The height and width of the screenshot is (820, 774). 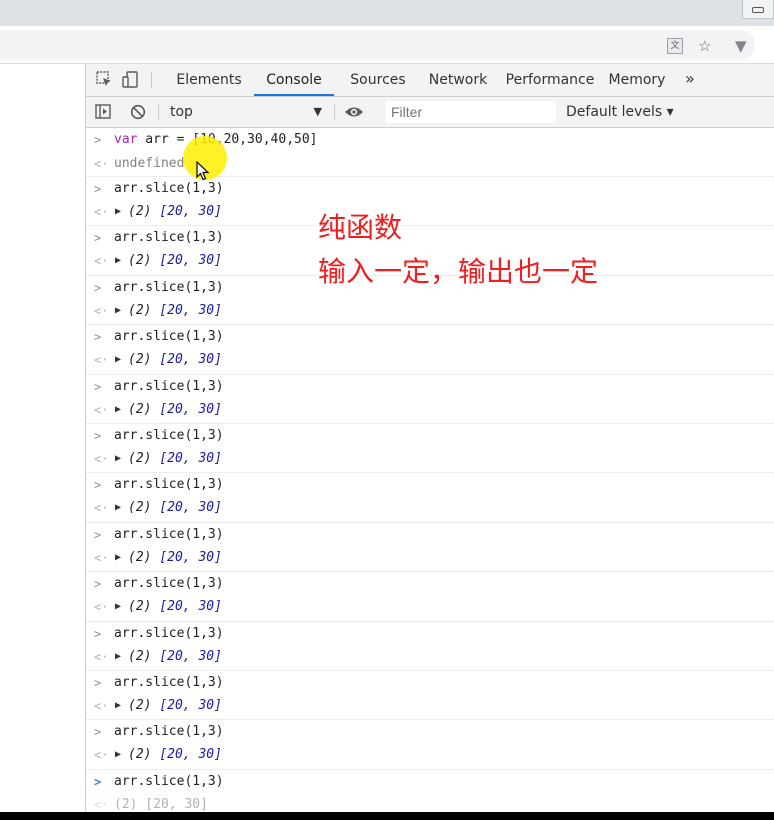 What do you see at coordinates (43, 439) in the screenshot?
I see `page-content-area` at bounding box center [43, 439].